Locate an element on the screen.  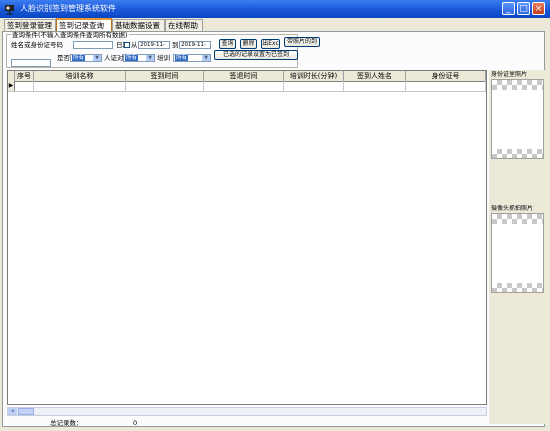
late-label: 是否 is located at coordinates (63, 58).